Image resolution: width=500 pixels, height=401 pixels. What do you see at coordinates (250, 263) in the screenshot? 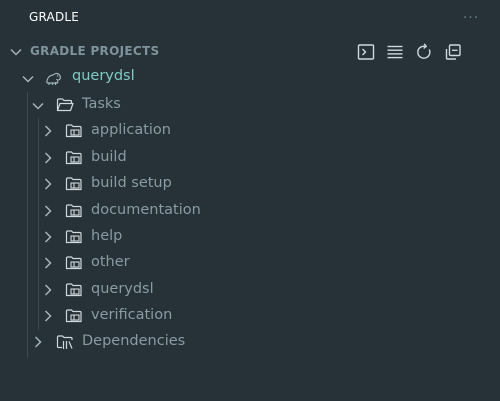
I see `tree-item-task-group: other` at bounding box center [250, 263].